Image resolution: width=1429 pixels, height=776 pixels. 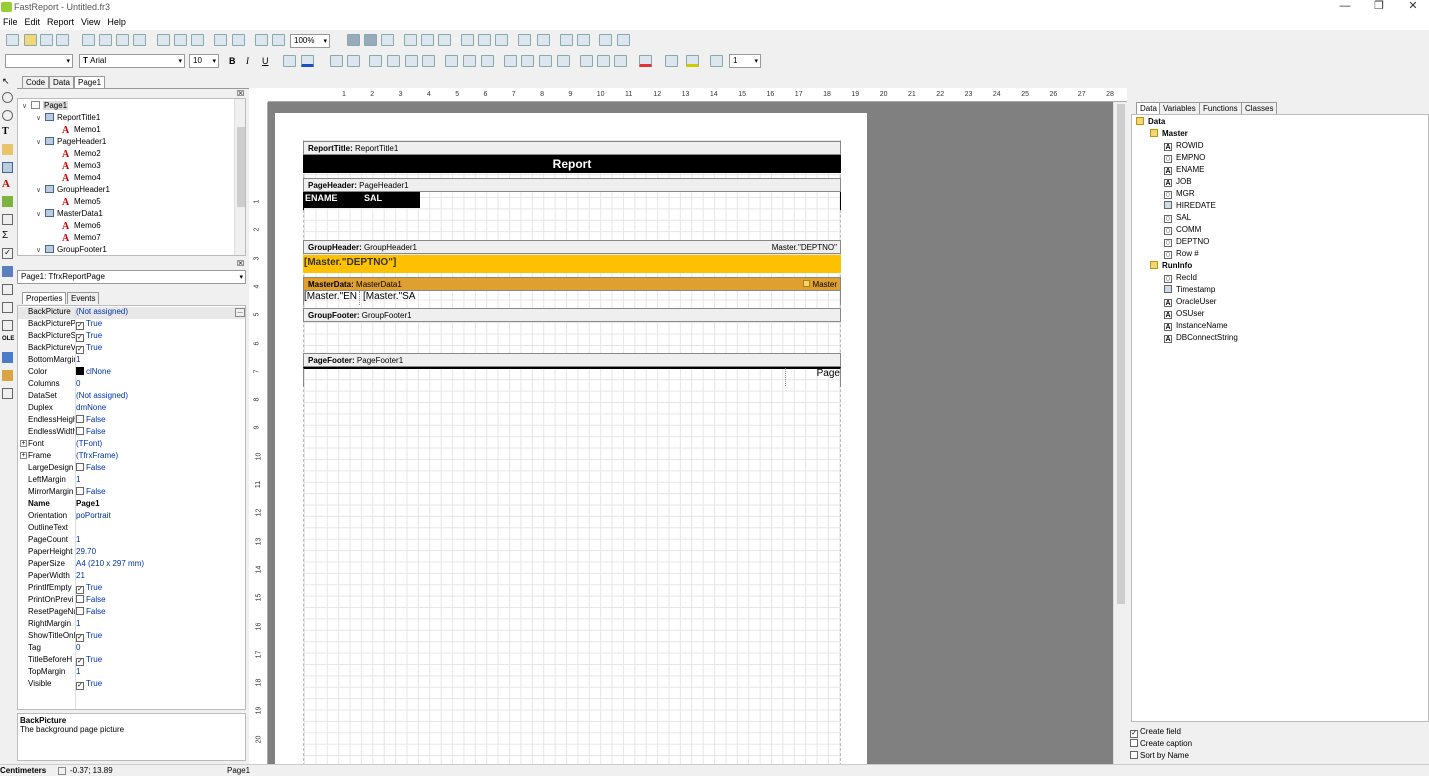 I want to click on property-row: OutlineText, so click(x=131, y=529).